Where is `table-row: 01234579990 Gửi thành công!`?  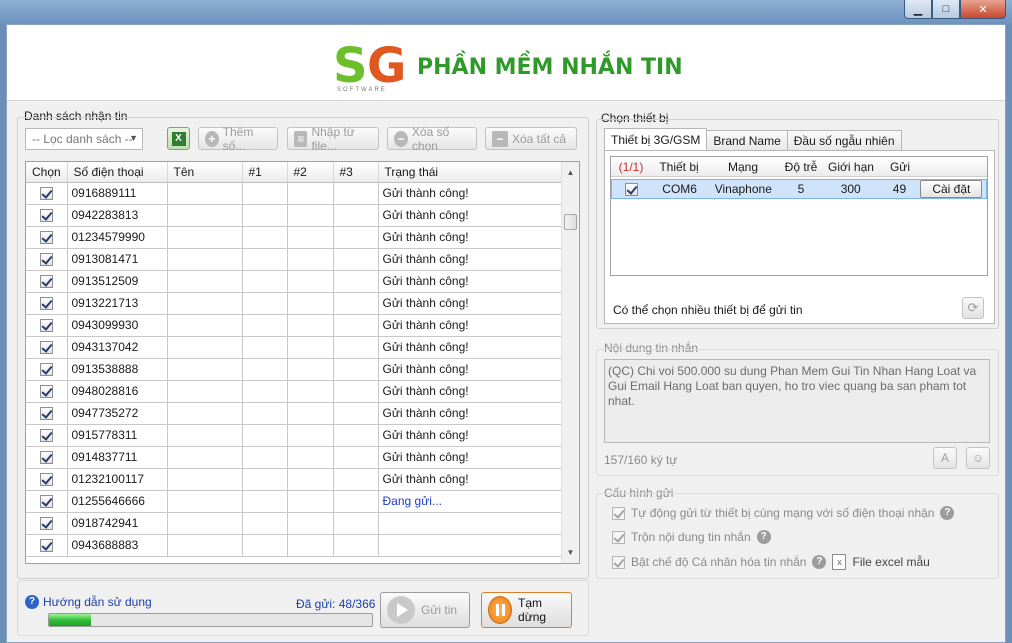
table-row: 01234579990 Gửi thành công! is located at coordinates (294, 237).